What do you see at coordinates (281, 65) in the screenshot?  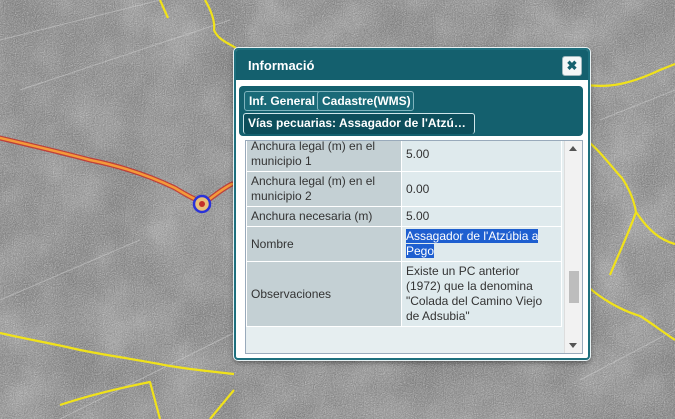 I see `dialog-title: Informació` at bounding box center [281, 65].